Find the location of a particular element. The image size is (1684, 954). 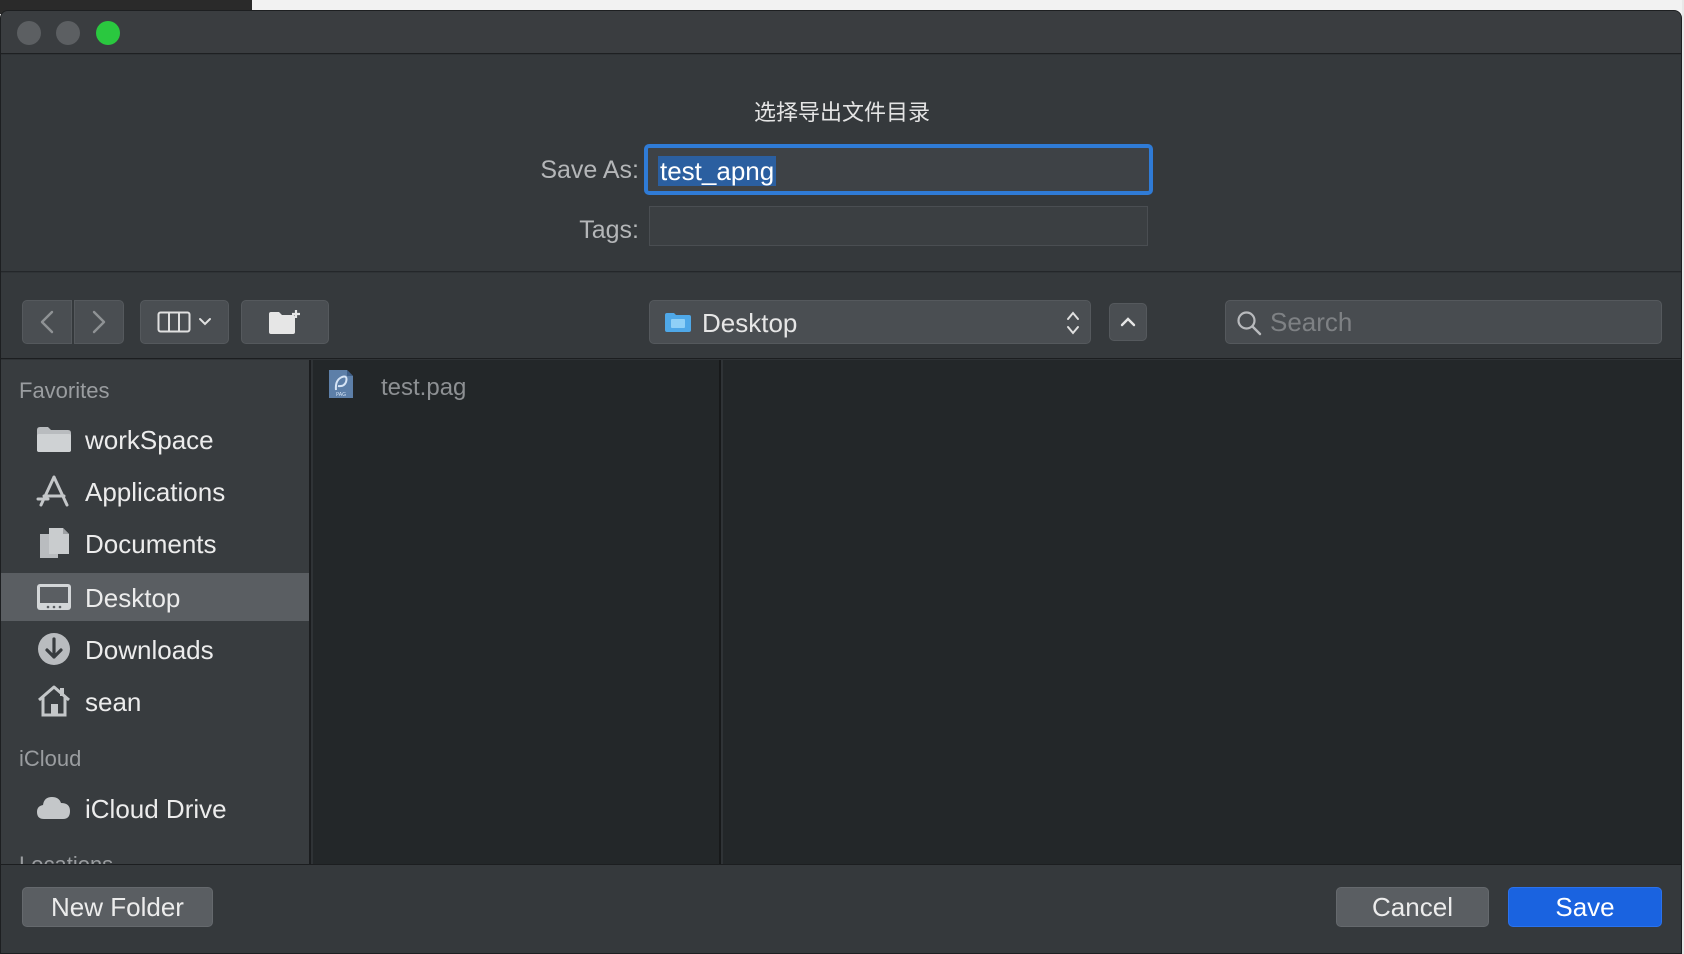

titlebar is located at coordinates (841, 32).